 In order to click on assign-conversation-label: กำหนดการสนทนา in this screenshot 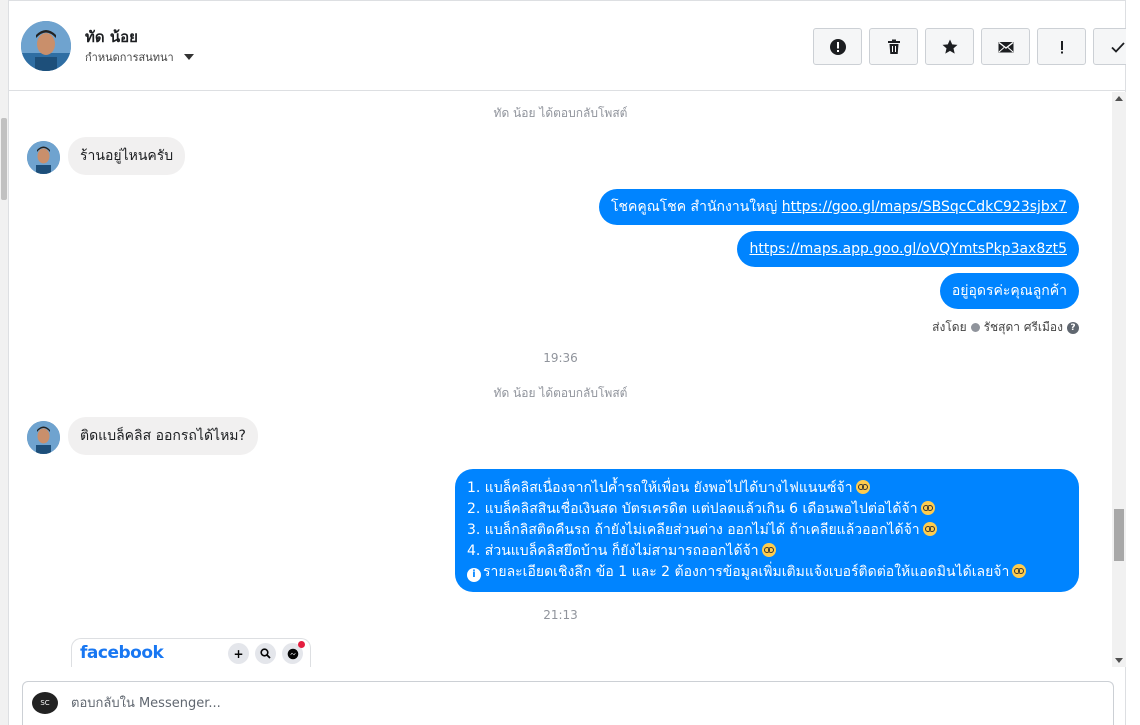, I will do `click(129, 57)`.